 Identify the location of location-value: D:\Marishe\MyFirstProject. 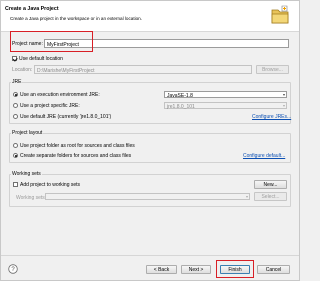
(66, 70).